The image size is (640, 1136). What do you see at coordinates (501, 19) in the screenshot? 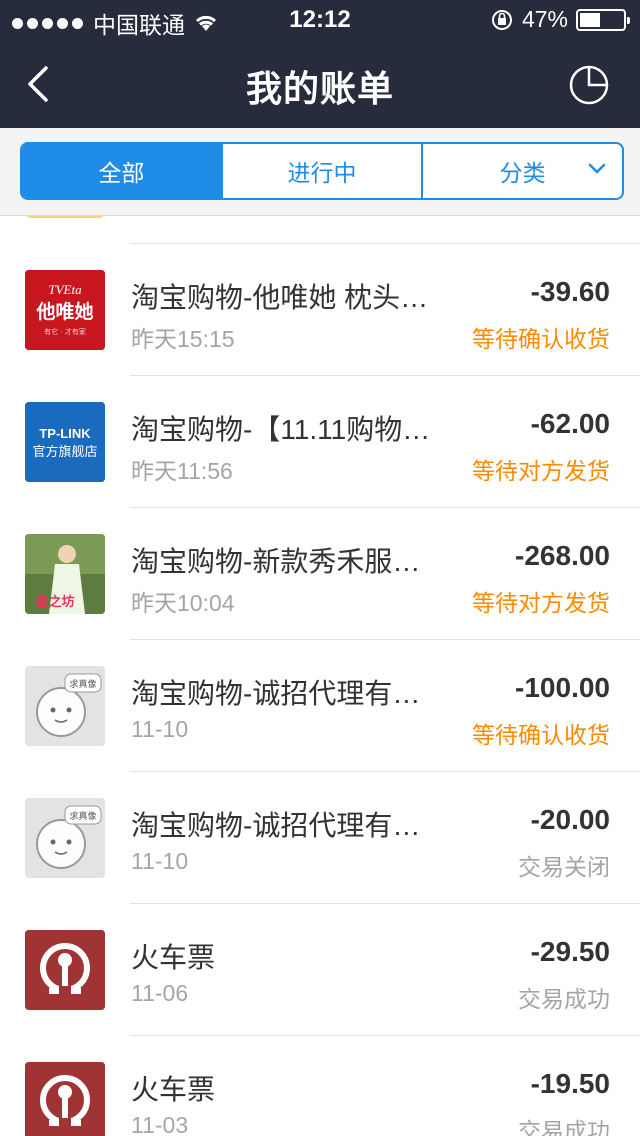
I see `rotation-lock-icon` at bounding box center [501, 19].